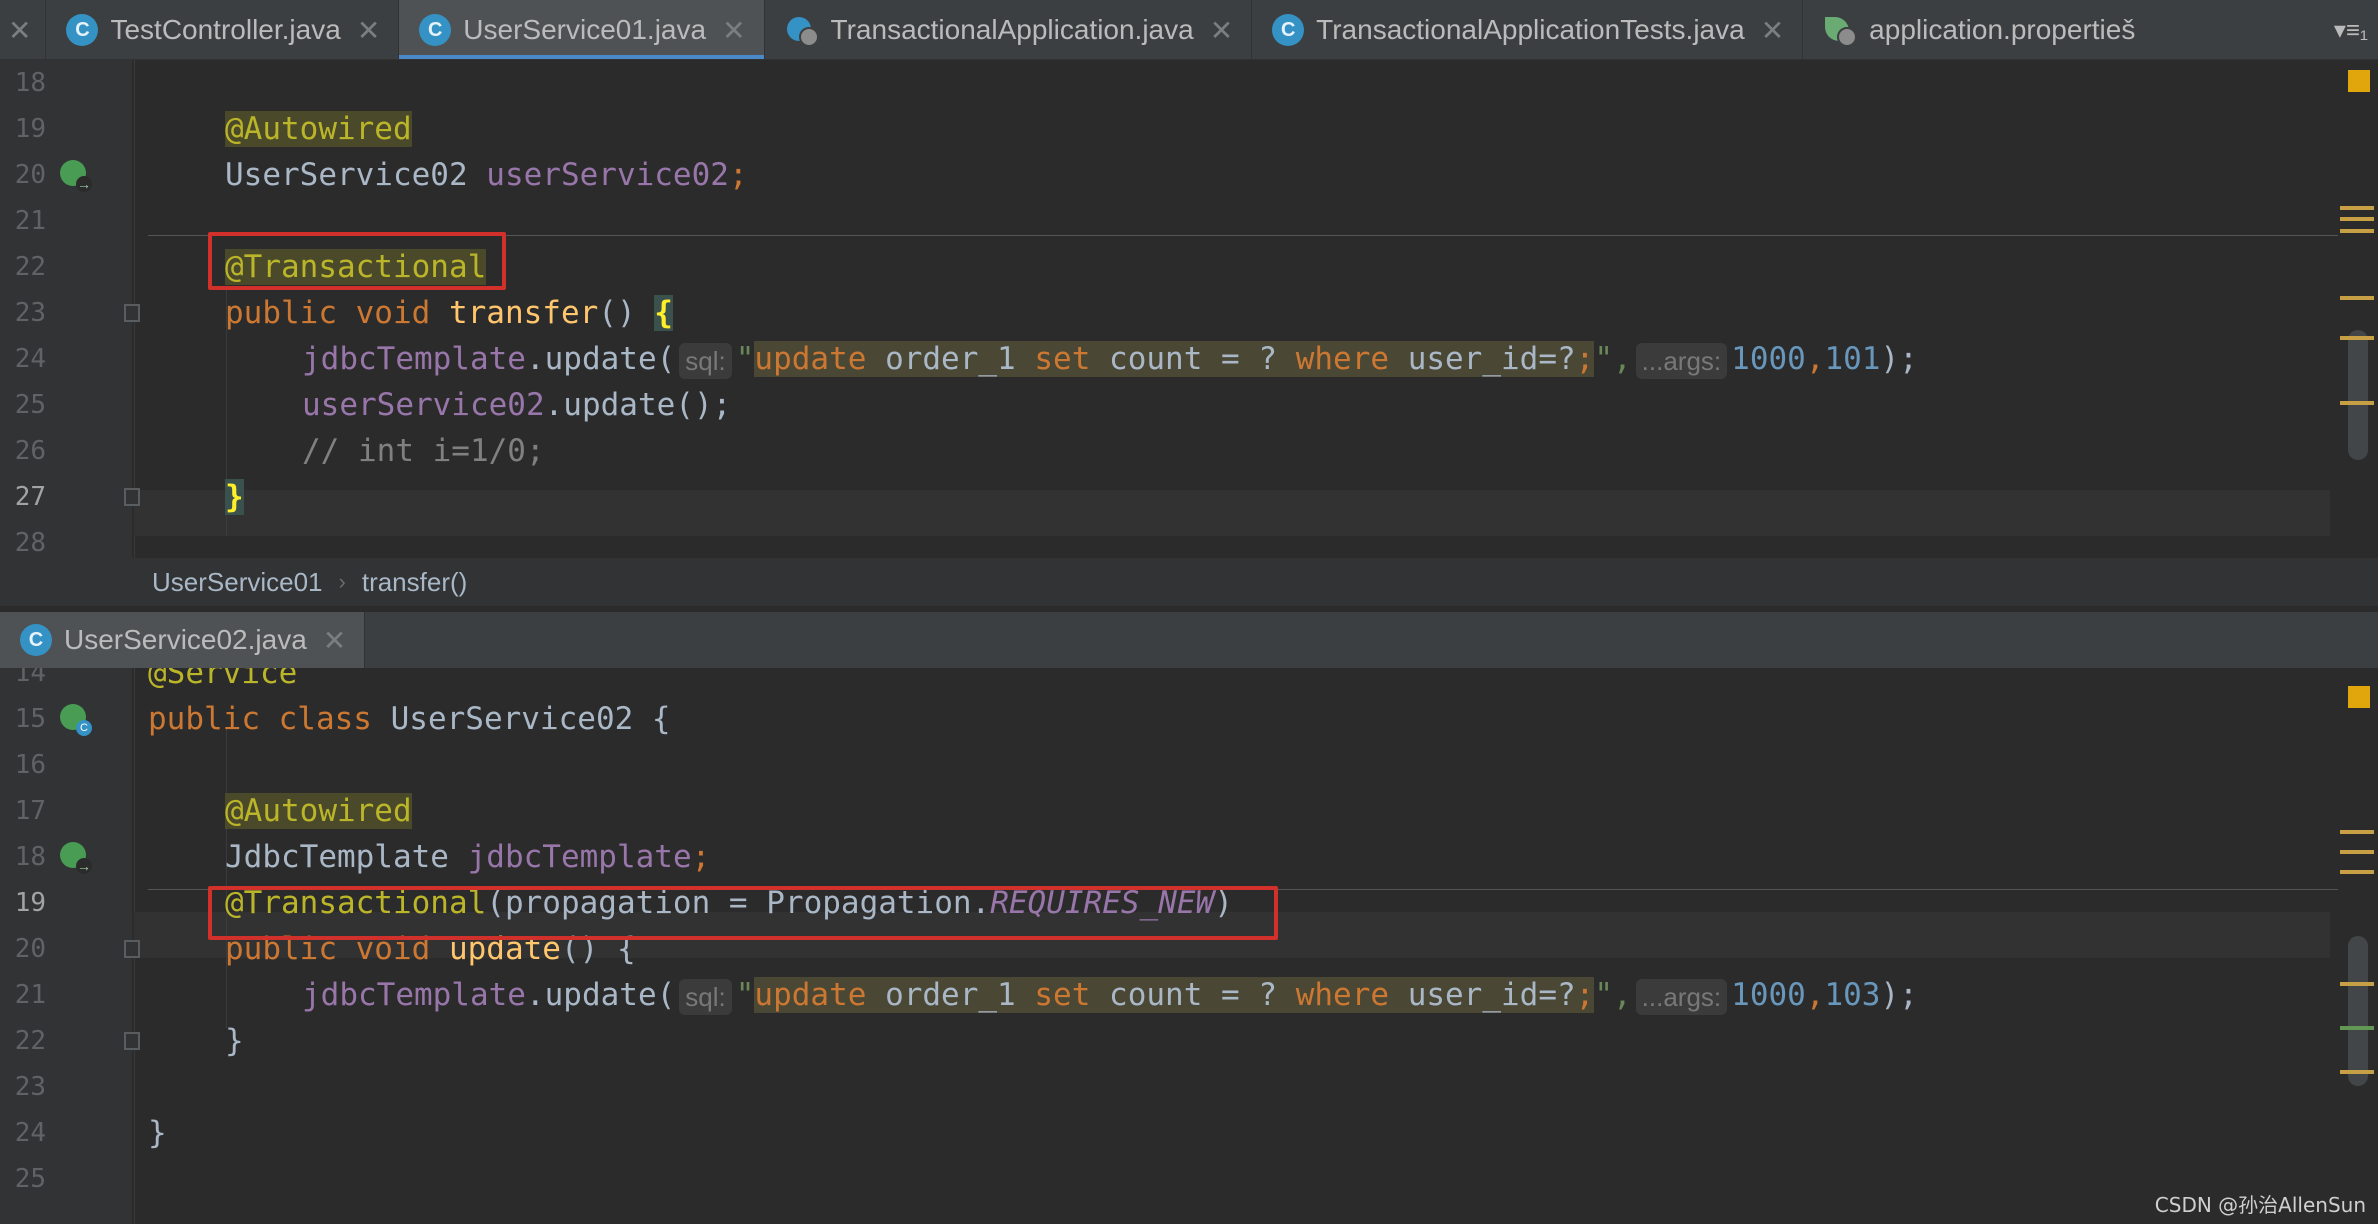 This screenshot has height=1224, width=2378. Describe the element at coordinates (30, 451) in the screenshot. I see `line-number: 26` at that location.